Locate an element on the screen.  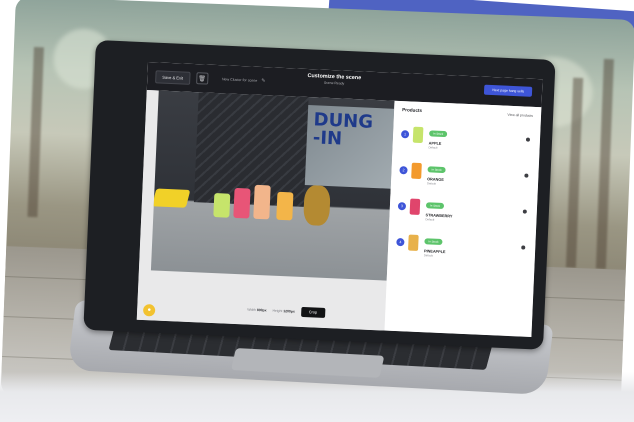
height-label: Height 1200px is located at coordinates (283, 311).